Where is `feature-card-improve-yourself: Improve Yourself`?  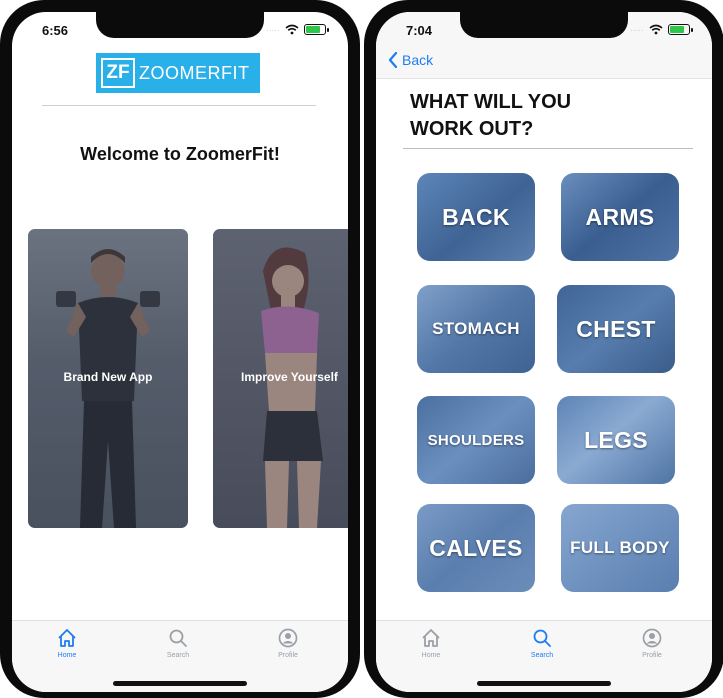 feature-card-improve-yourself: Improve Yourself is located at coordinates (280, 378).